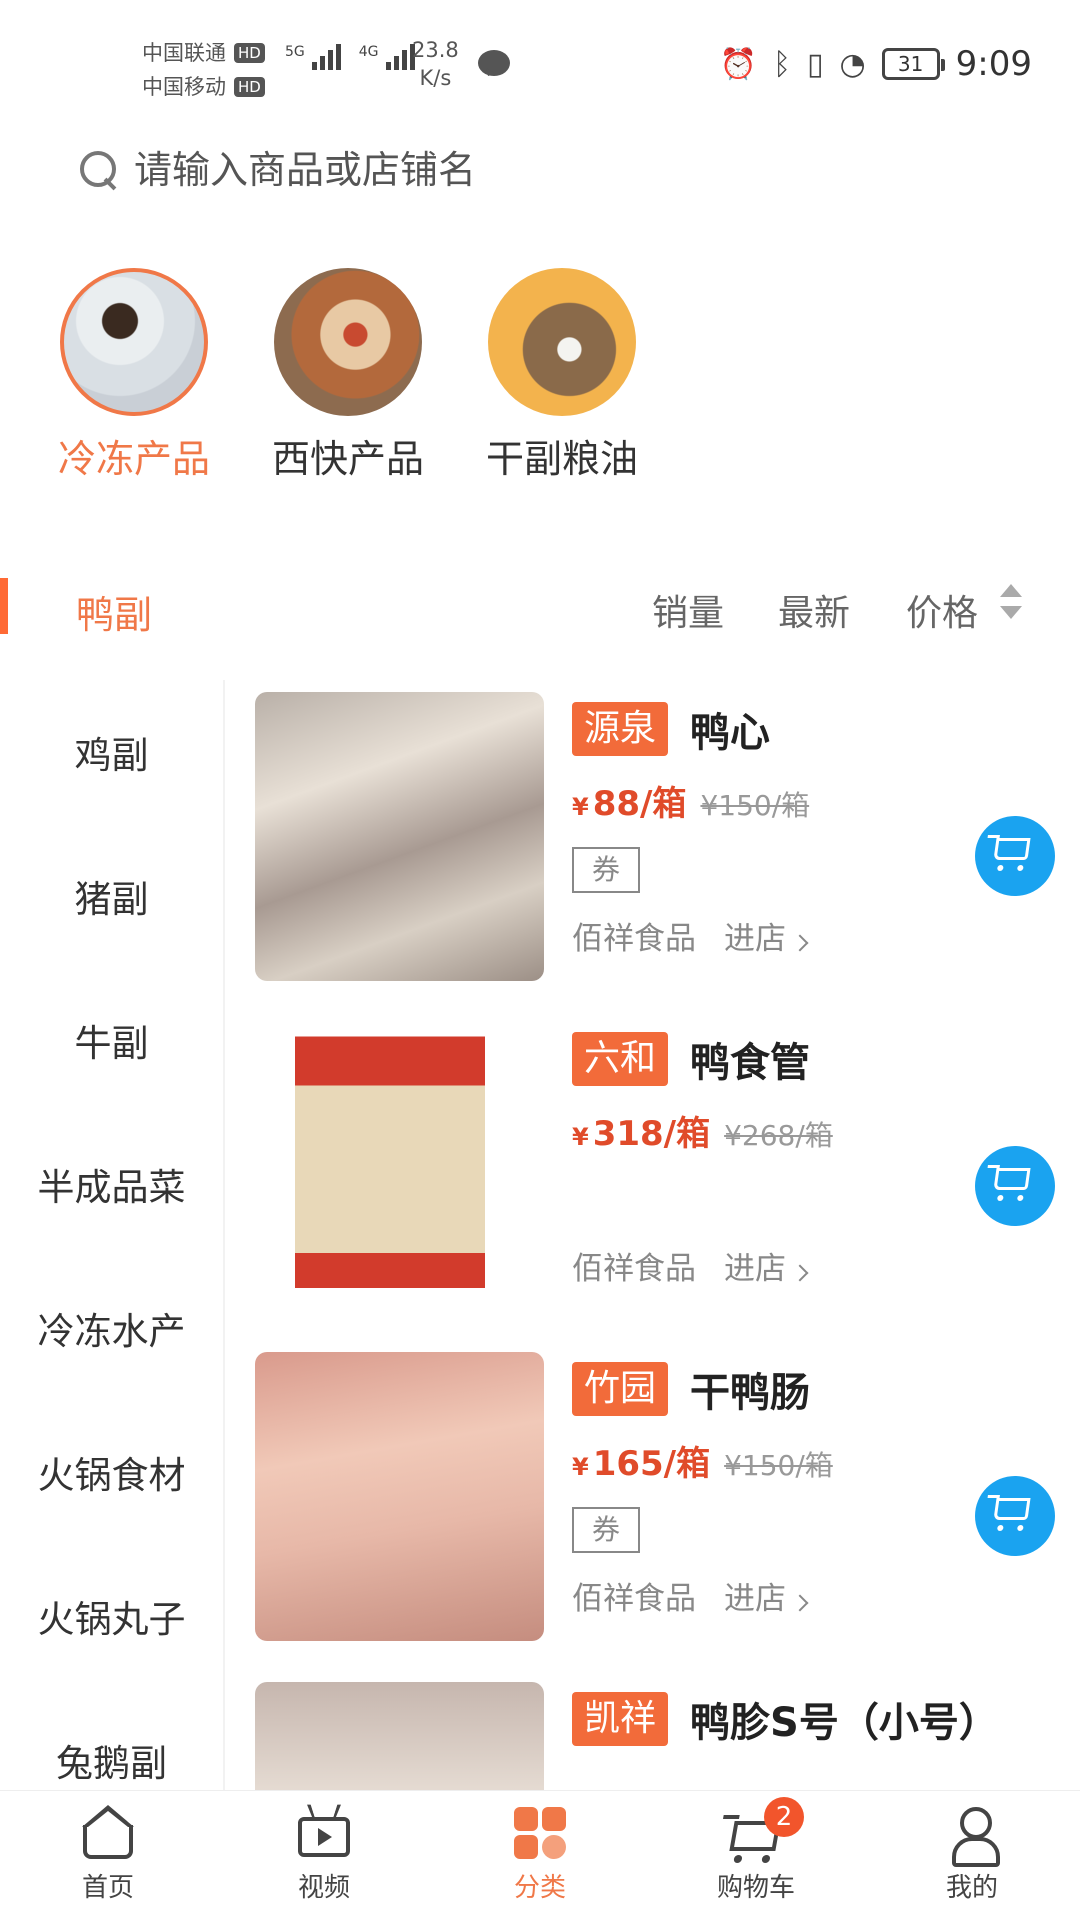  I want to click on clock: 9:09, so click(993, 64).